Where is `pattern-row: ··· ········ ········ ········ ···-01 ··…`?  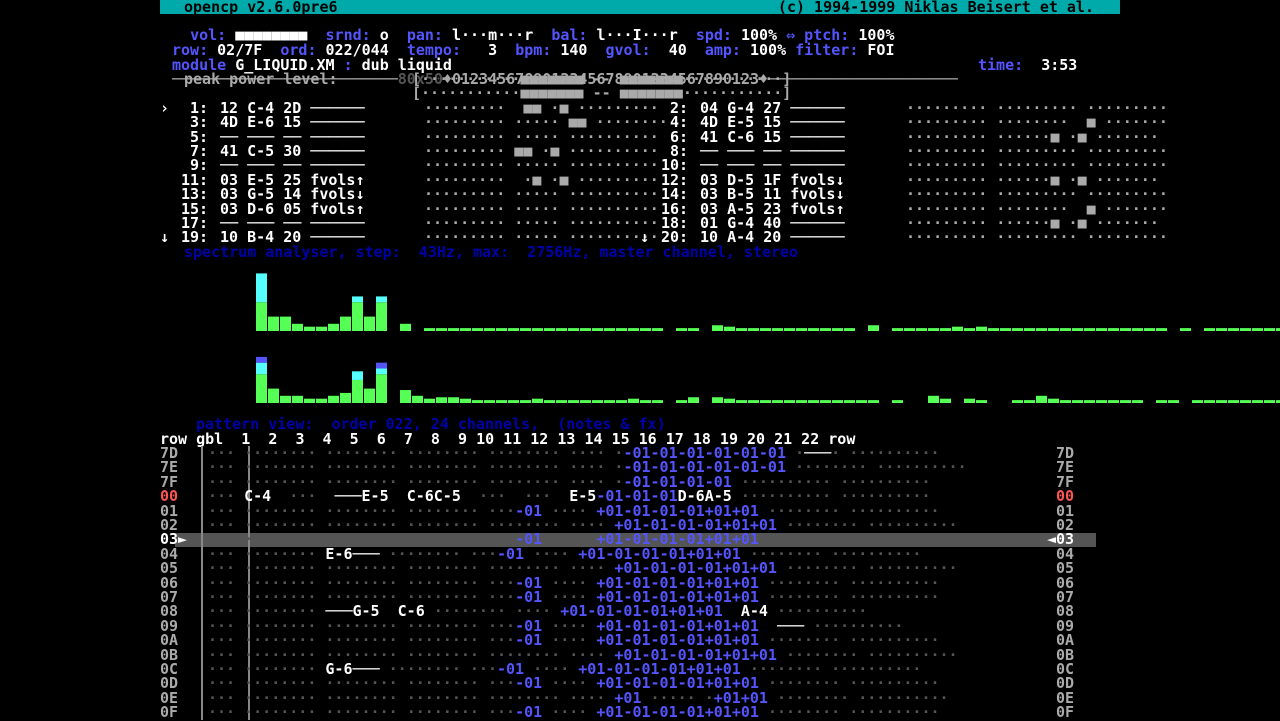 pattern-row: ··· ········ ········ ········ ···-01 ··… is located at coordinates (574, 712).